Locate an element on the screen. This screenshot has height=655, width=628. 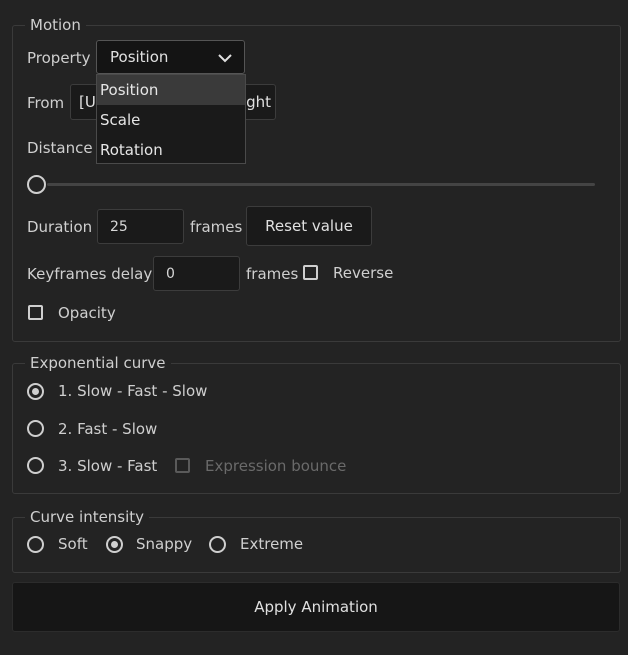
intensity-label-soft: Soft is located at coordinates (73, 544).